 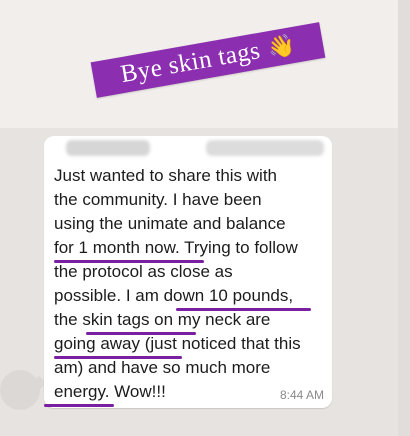 What do you see at coordinates (404, 218) in the screenshot?
I see `scrollbar` at bounding box center [404, 218].